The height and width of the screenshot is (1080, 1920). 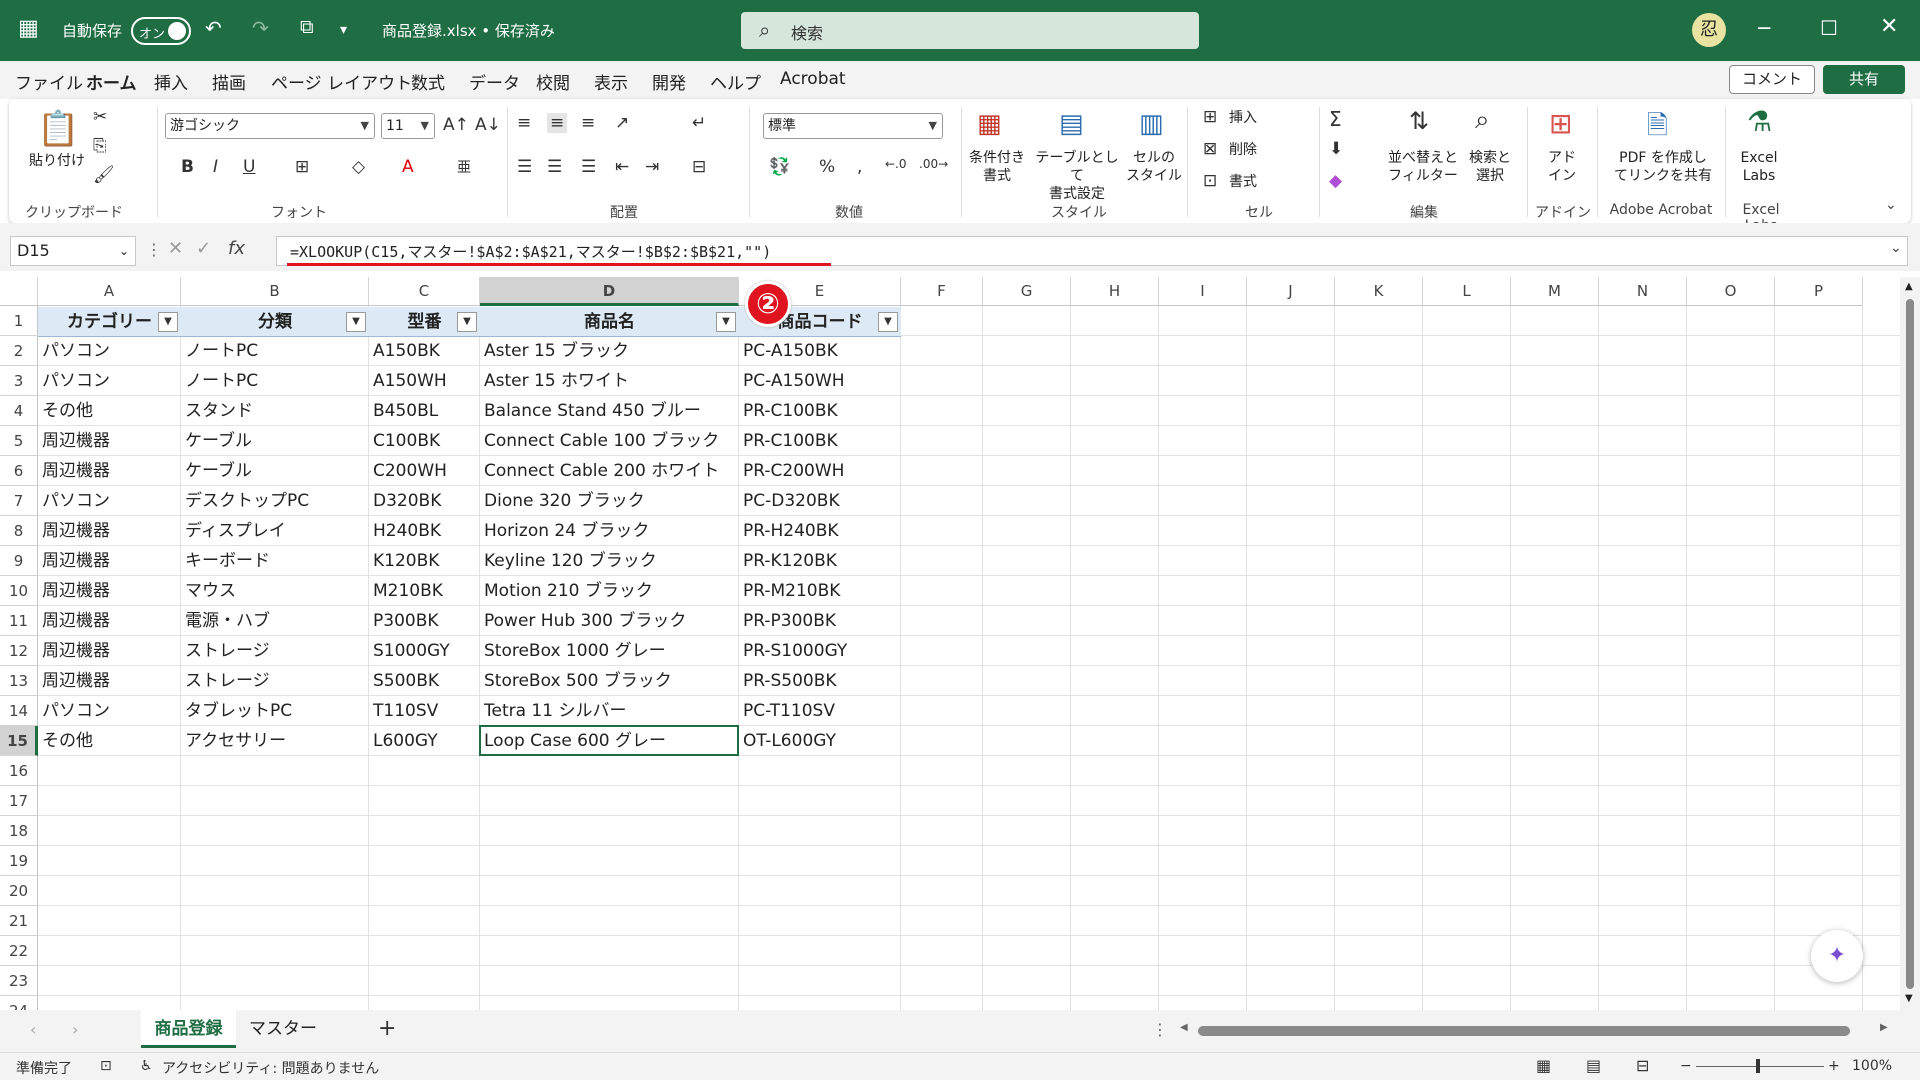 What do you see at coordinates (588, 123) in the screenshot?
I see `align-bottom-icon: ≡` at bounding box center [588, 123].